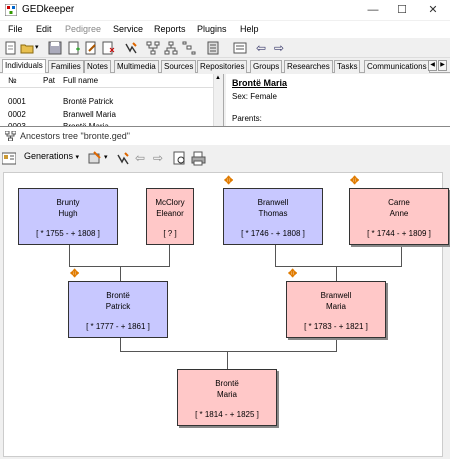 This screenshot has width=450, height=459. Describe the element at coordinates (44, 29) in the screenshot. I see `menu-edit: Edit` at that location.